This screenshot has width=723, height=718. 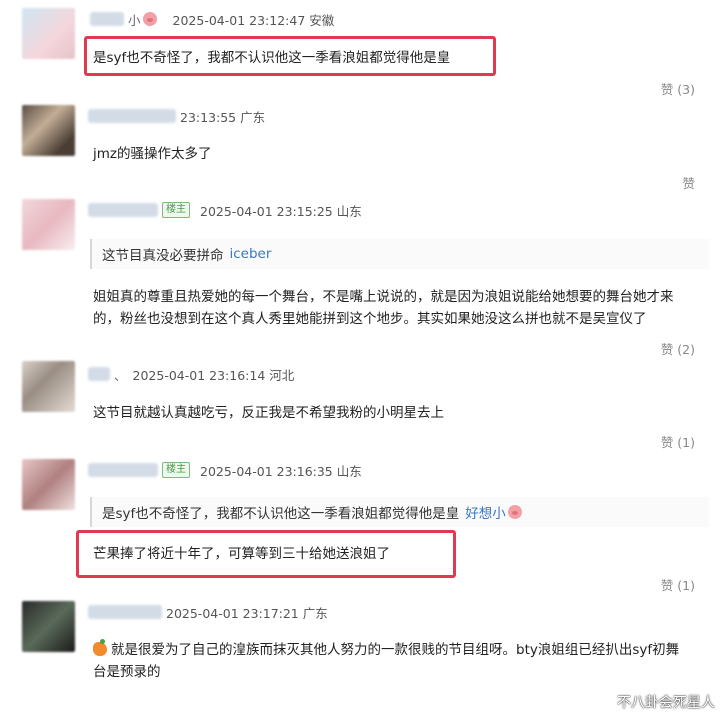 I want to click on username-tail: 、, so click(x=120, y=374).